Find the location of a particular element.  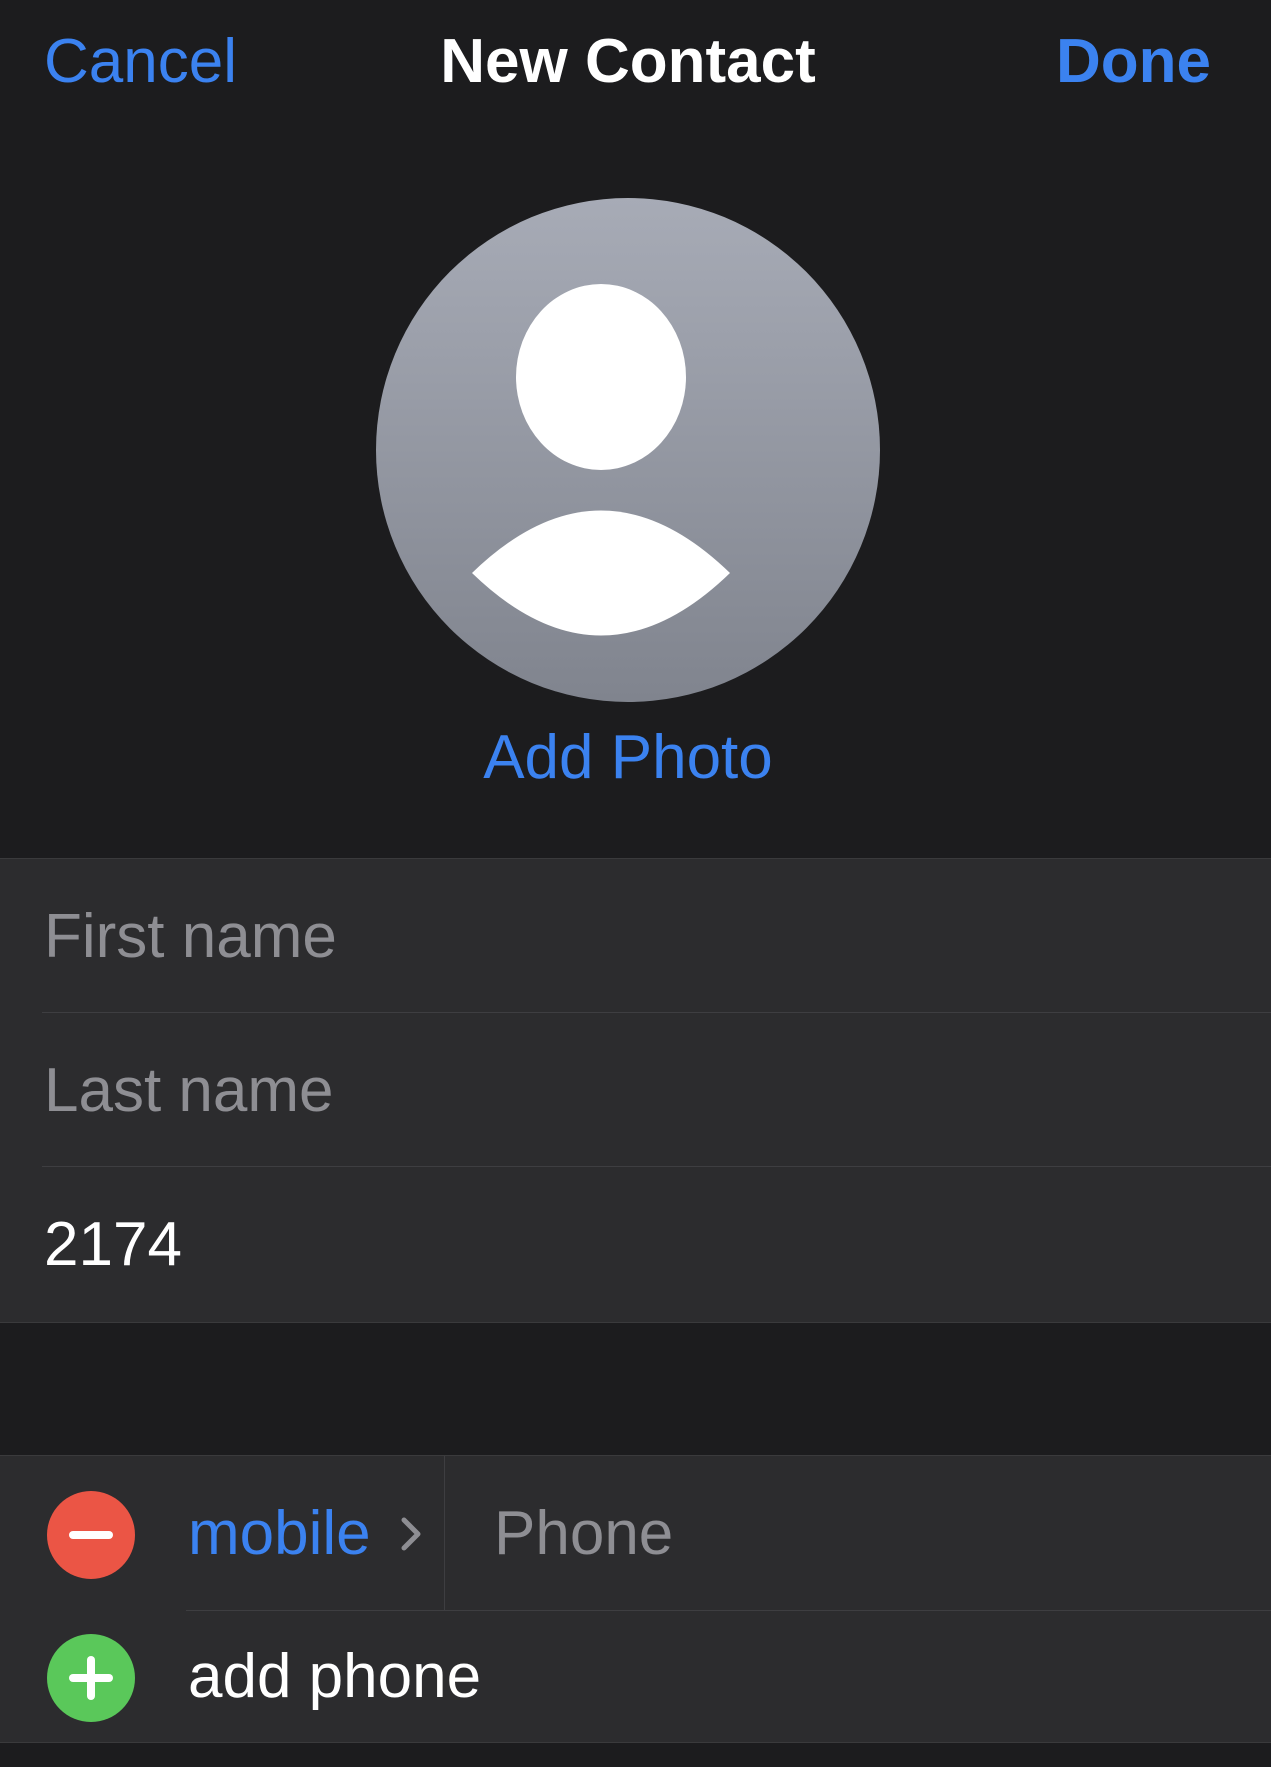

add-photo-button: Add Photo is located at coordinates (628, 758).